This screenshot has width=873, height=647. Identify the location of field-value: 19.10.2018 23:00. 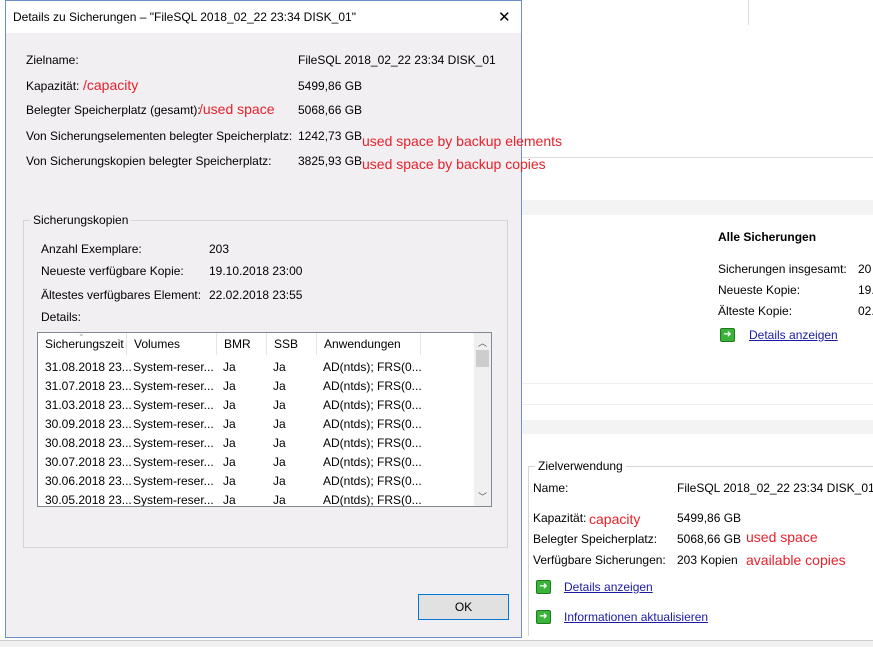
(256, 271).